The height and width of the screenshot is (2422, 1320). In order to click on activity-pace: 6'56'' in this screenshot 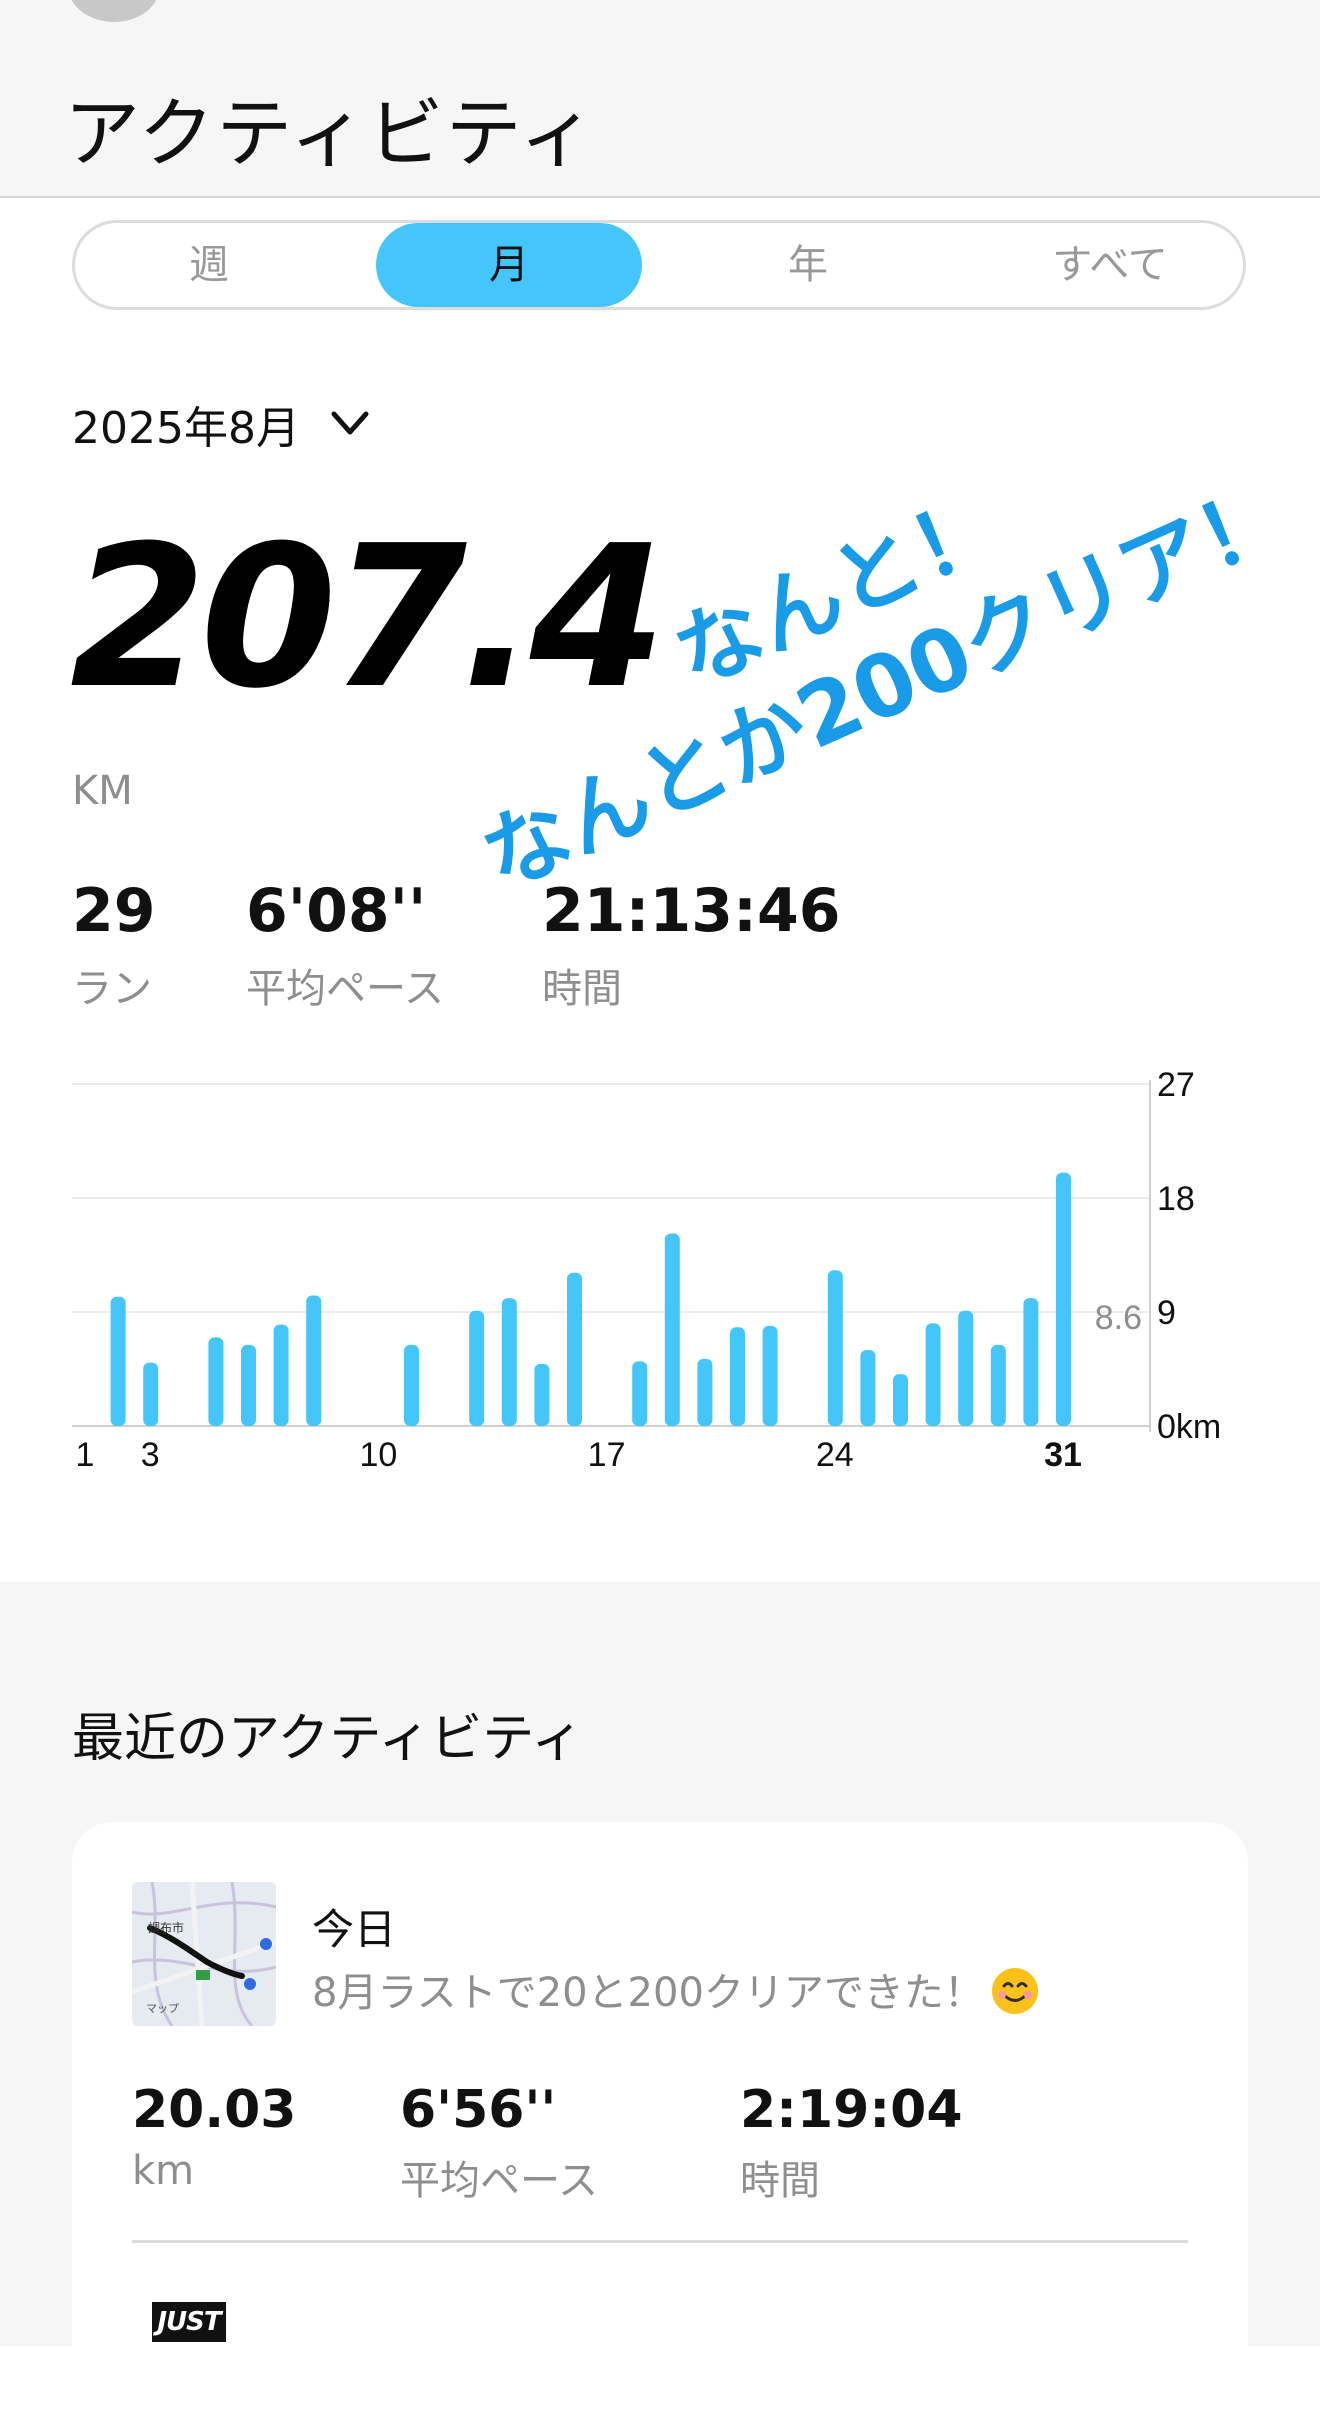, I will do `click(478, 2110)`.